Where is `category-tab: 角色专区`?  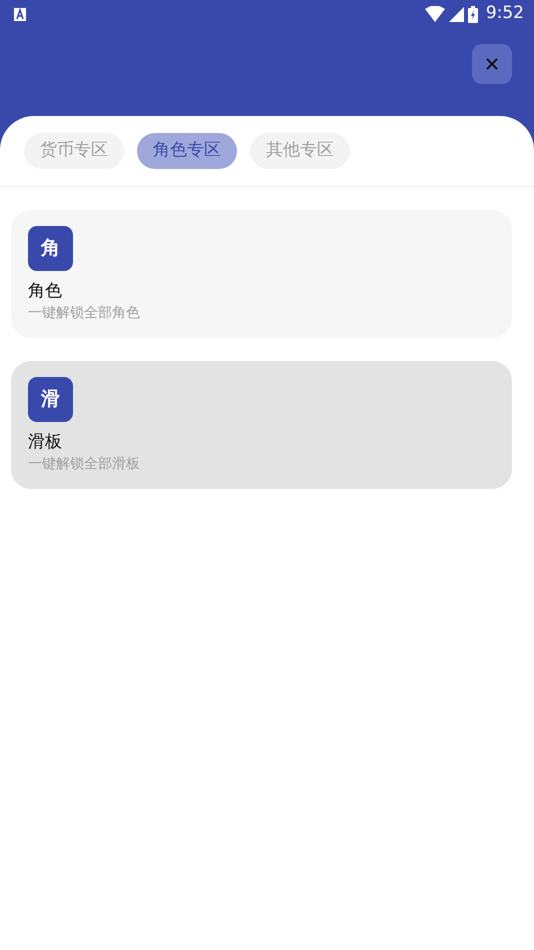 category-tab: 角色专区 is located at coordinates (187, 151).